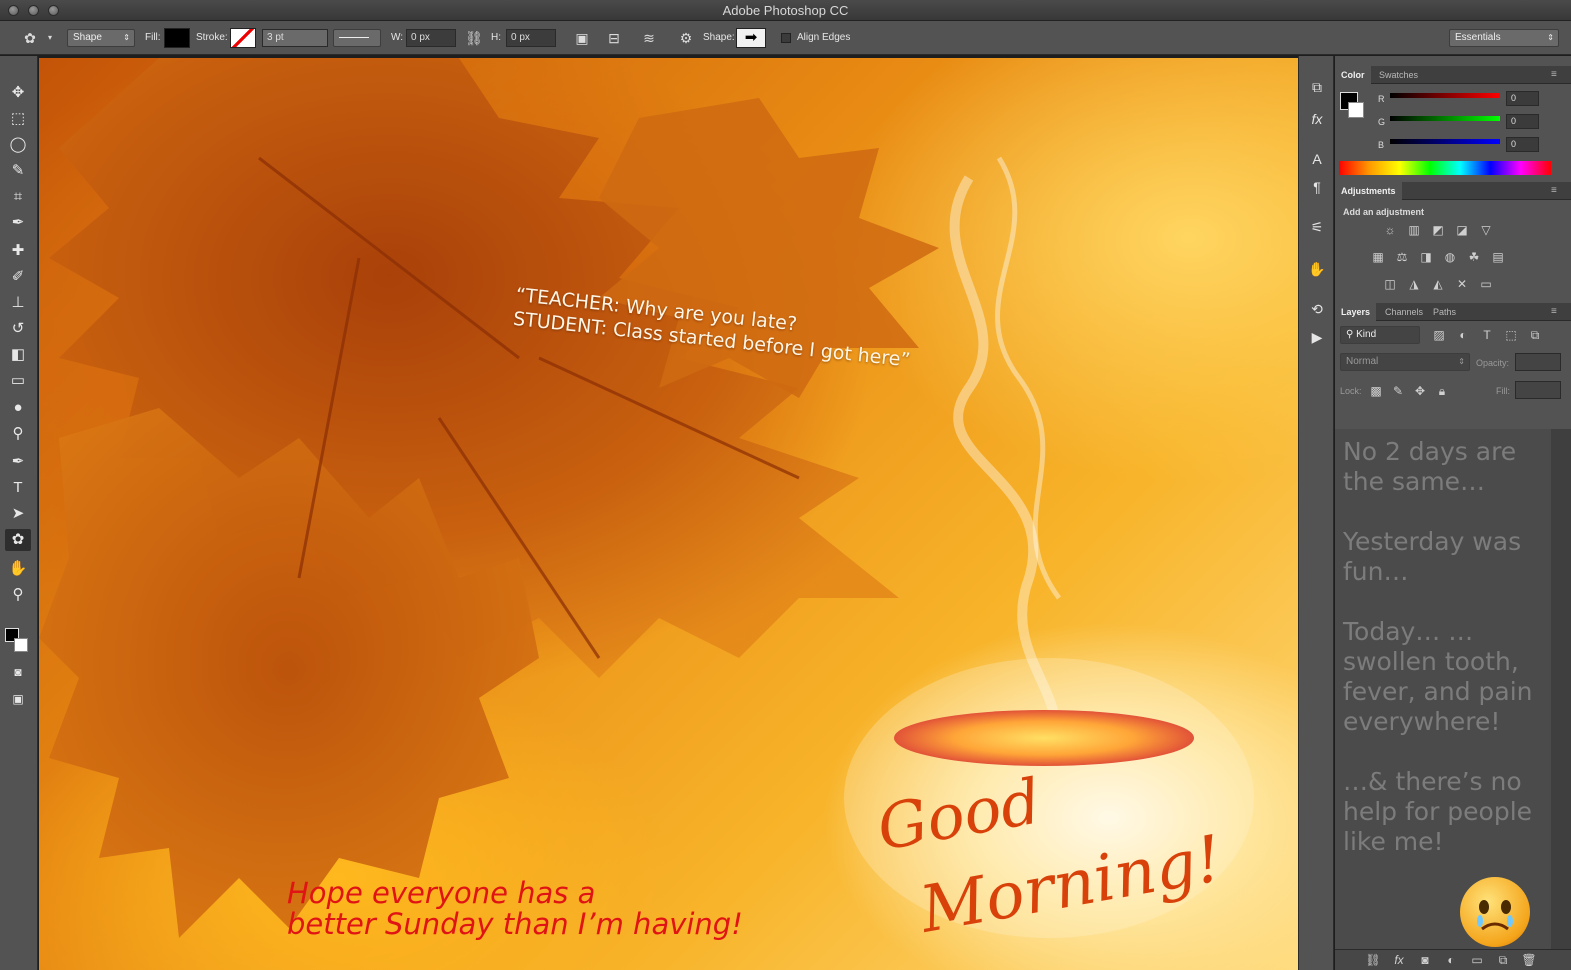 The width and height of the screenshot is (1571, 970). I want to click on path-selection-tool-icon: ➤, so click(18, 514).